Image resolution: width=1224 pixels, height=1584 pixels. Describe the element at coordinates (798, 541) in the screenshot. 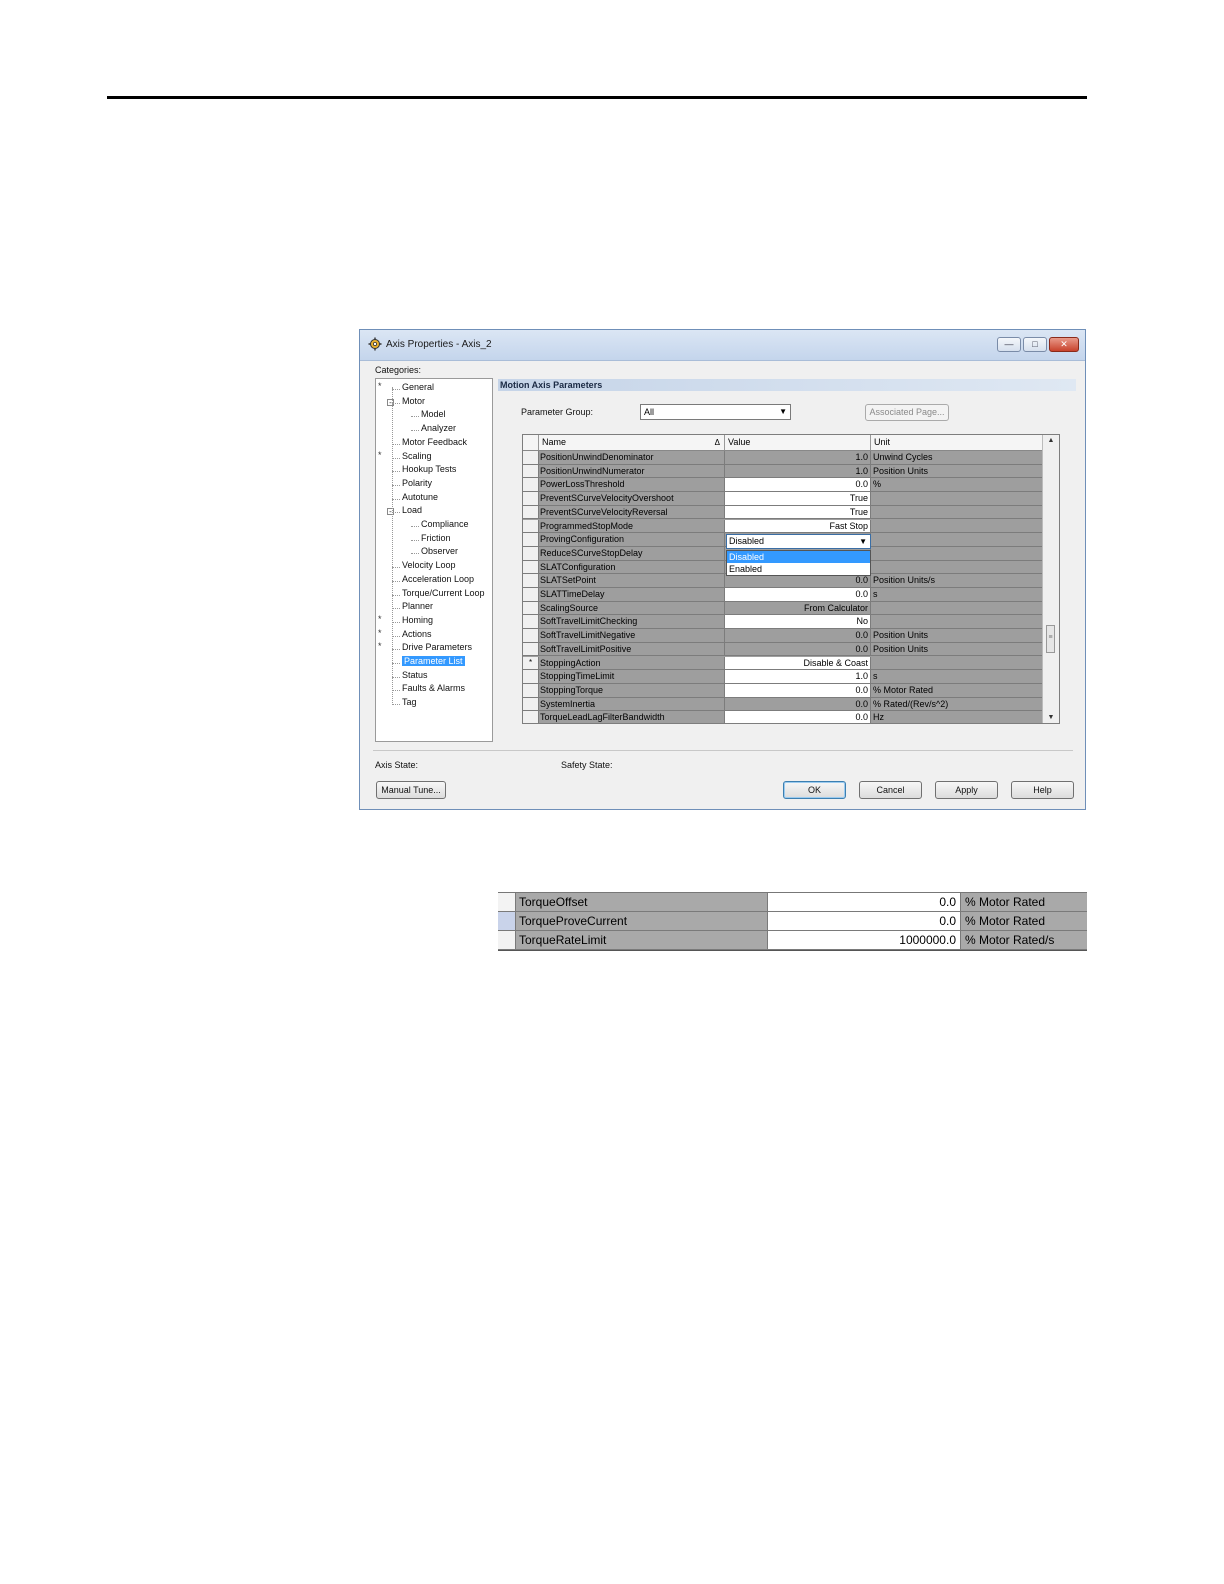

I see `proving-configuration-select: Disabled ▼` at that location.